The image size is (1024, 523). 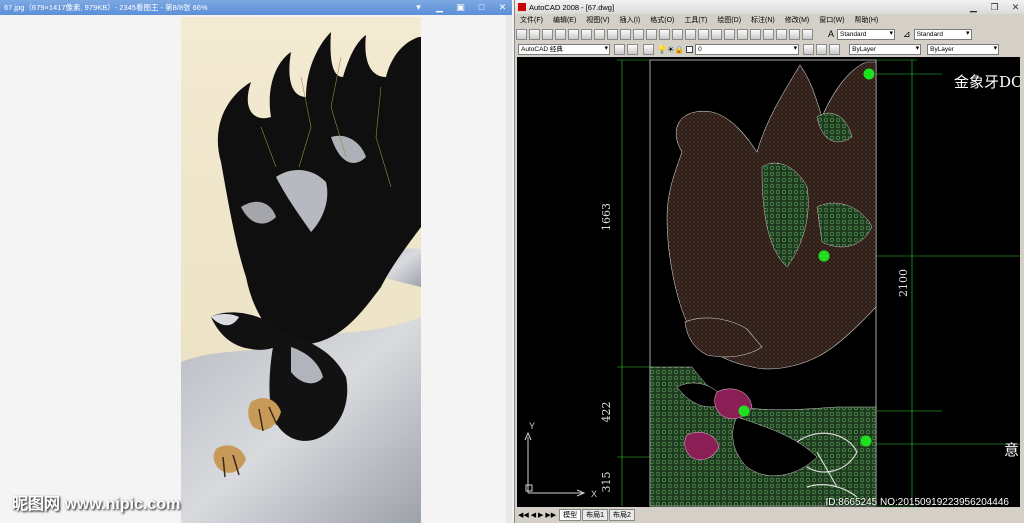 What do you see at coordinates (597, 20) in the screenshot?
I see `menu-view: 视图(V)` at bounding box center [597, 20].